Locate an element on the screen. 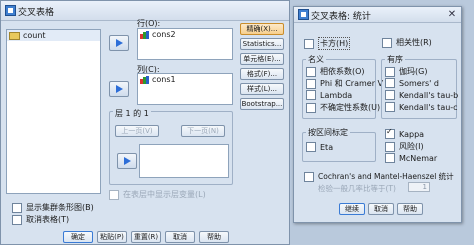 The height and width of the screenshot is (245, 474). kappa-checkbox is located at coordinates (390, 133).